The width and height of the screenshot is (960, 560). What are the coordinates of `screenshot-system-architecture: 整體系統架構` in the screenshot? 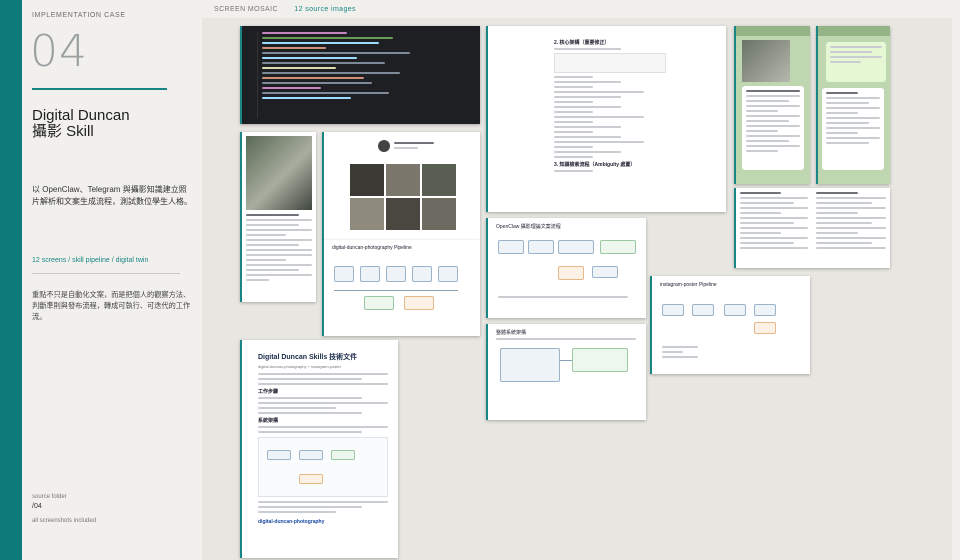 It's located at (566, 372).